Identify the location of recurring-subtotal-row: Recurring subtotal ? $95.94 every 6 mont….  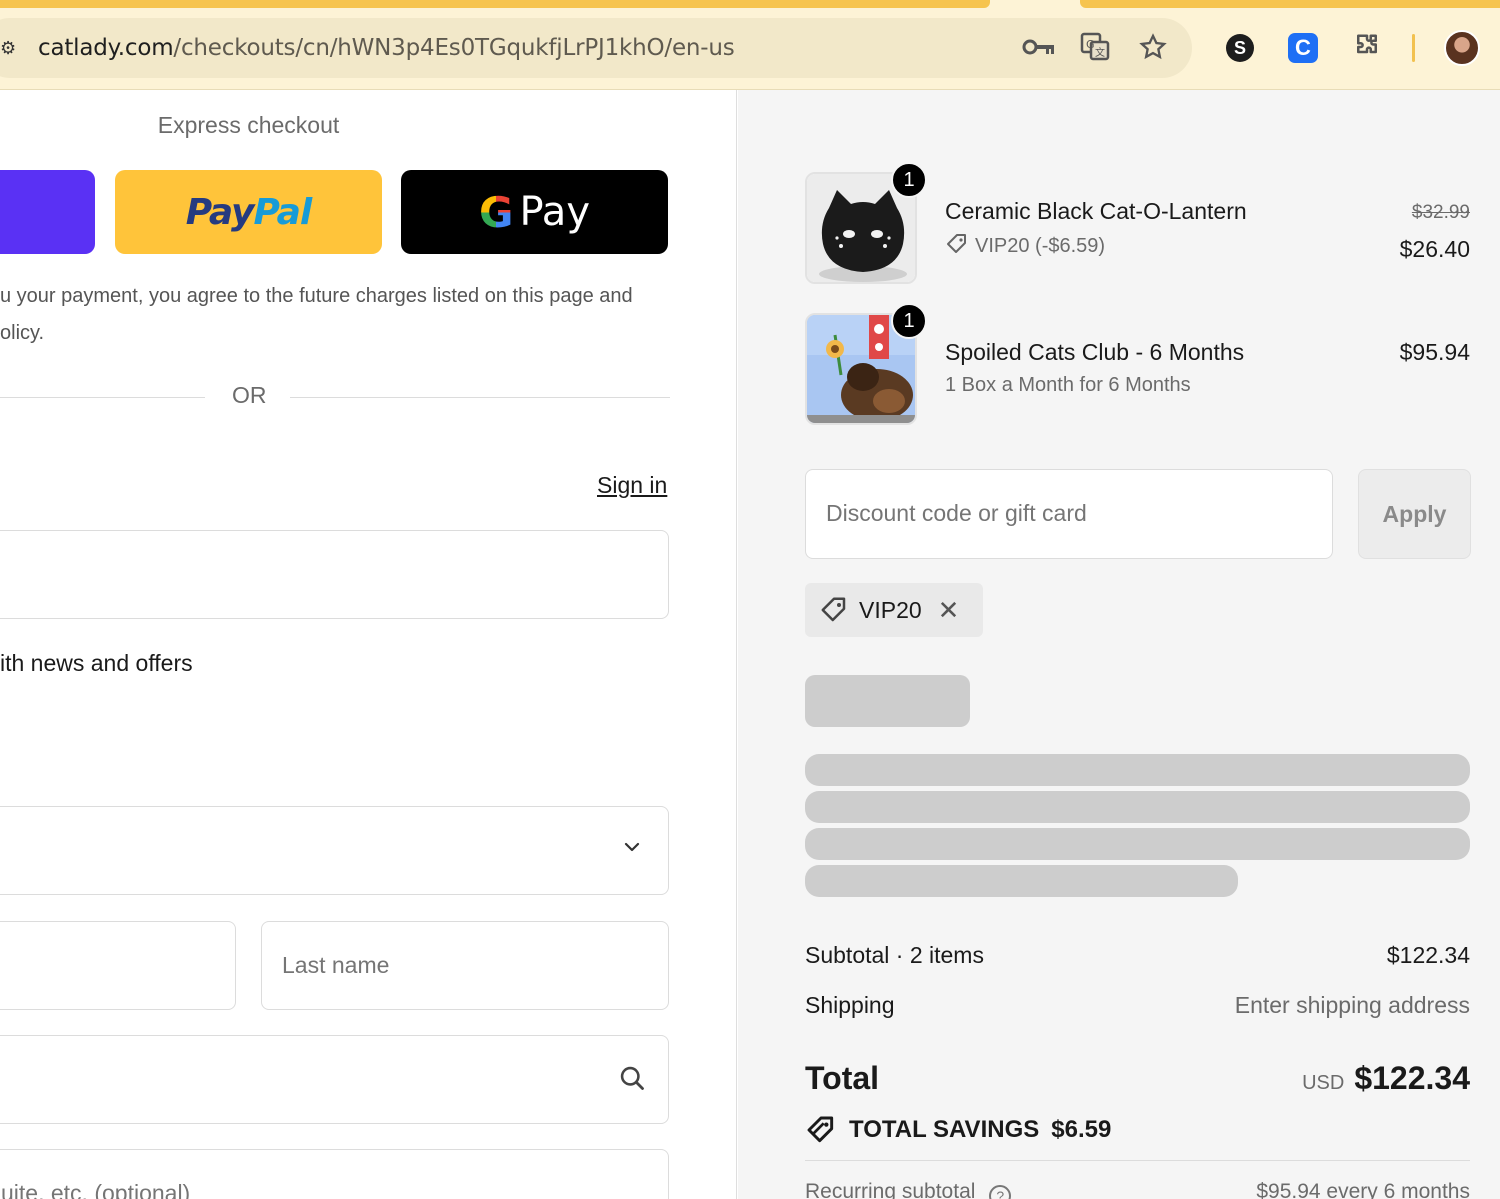
(1137, 1189).